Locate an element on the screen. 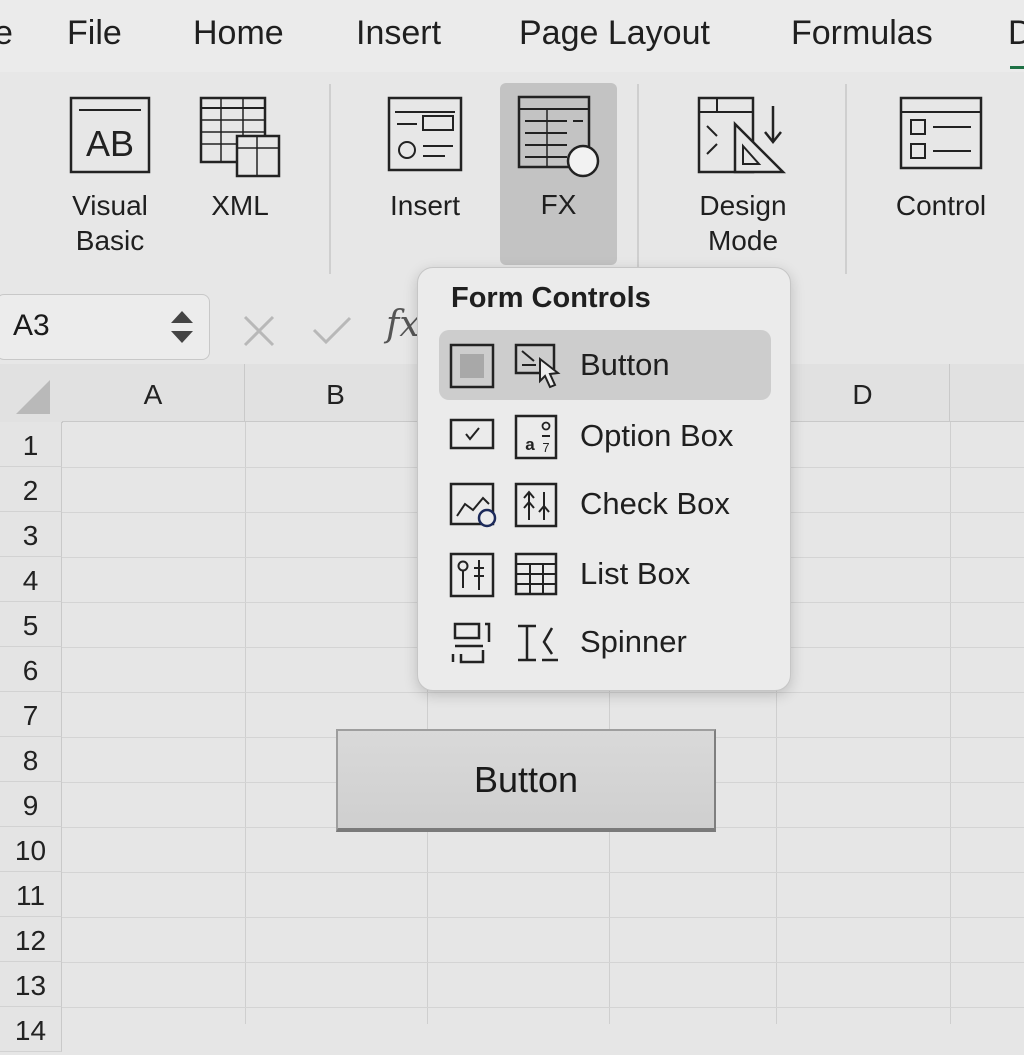 The width and height of the screenshot is (1024, 1055). tab-partial-left: e is located at coordinates (6, 33).